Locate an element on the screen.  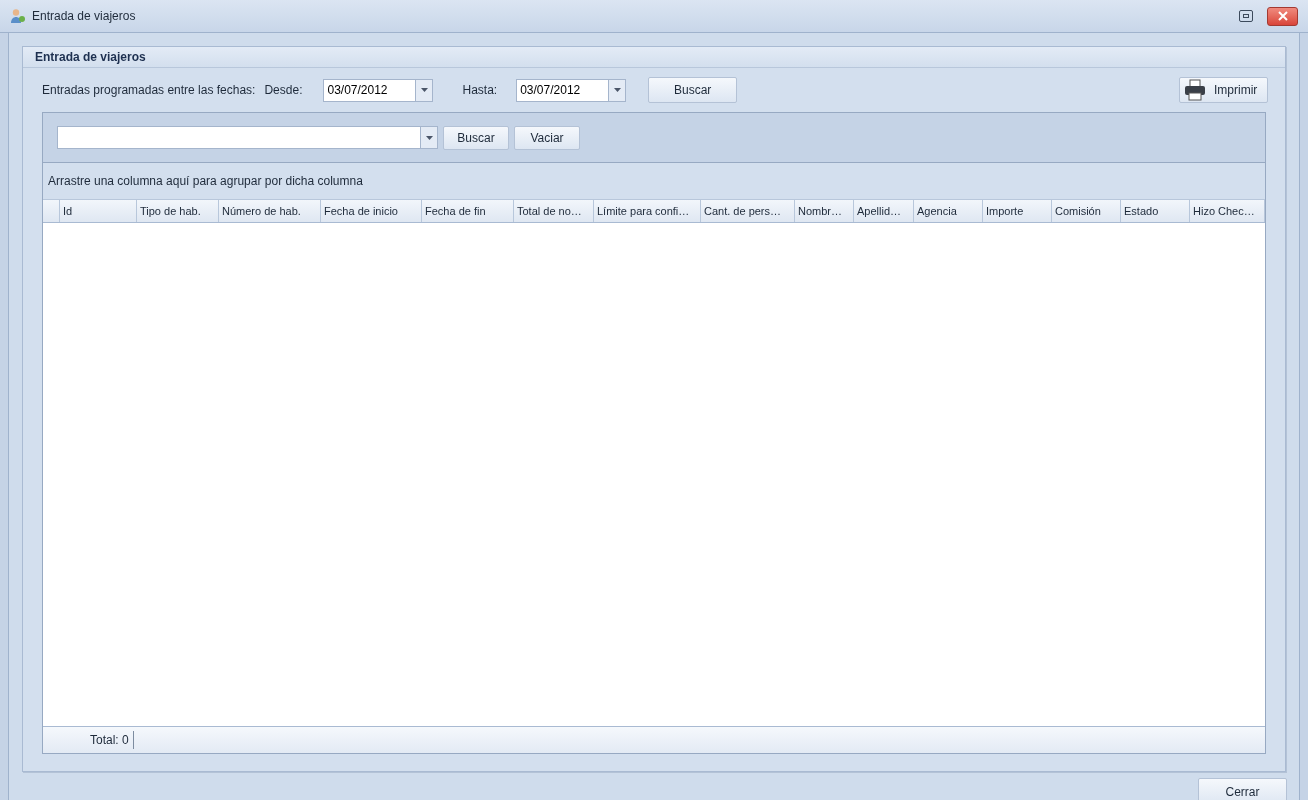
close-icon is located at coordinates (1282, 16).